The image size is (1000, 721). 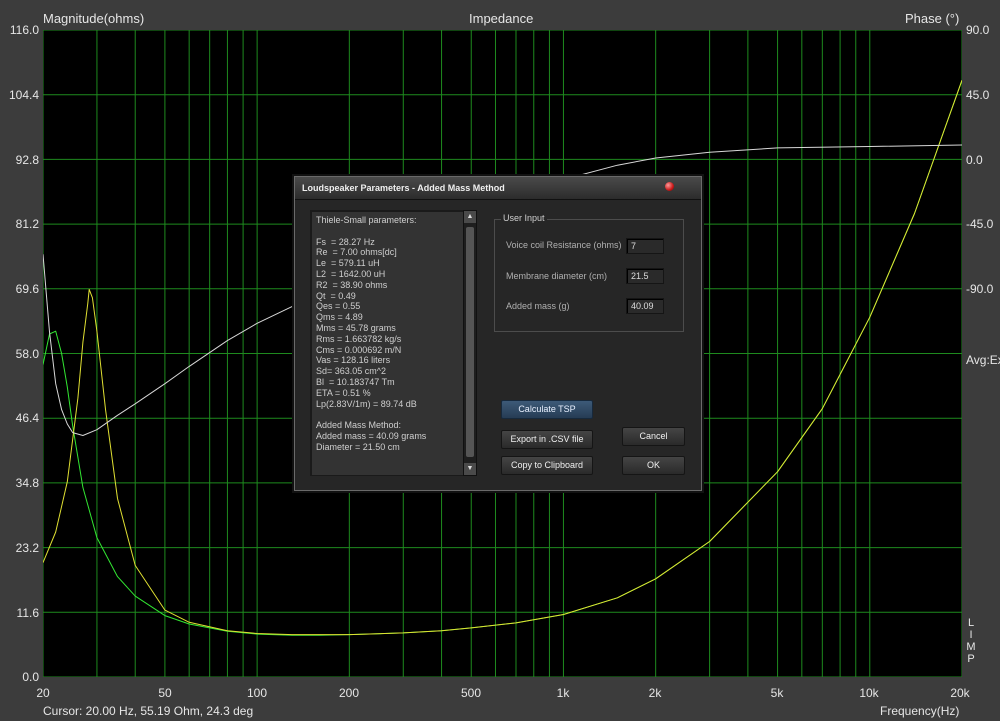 I want to click on scroll-up-icon: ▲, so click(x=470, y=217).